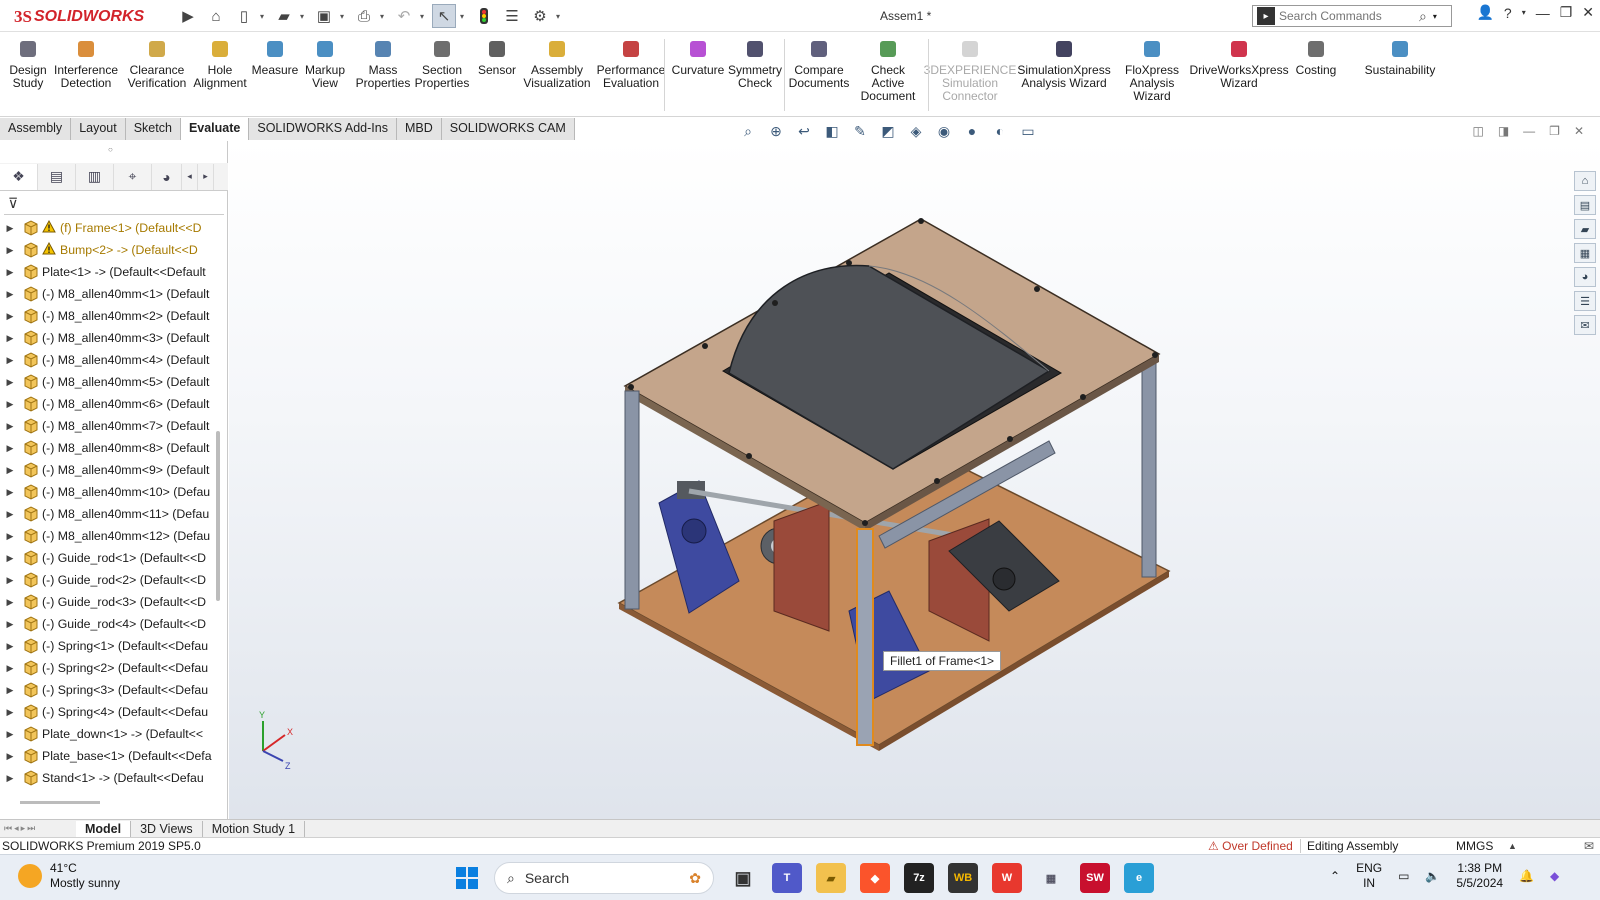 The width and height of the screenshot is (1600, 900). I want to click on dimxpert-manager-tab-icon: ⌖, so click(133, 176).